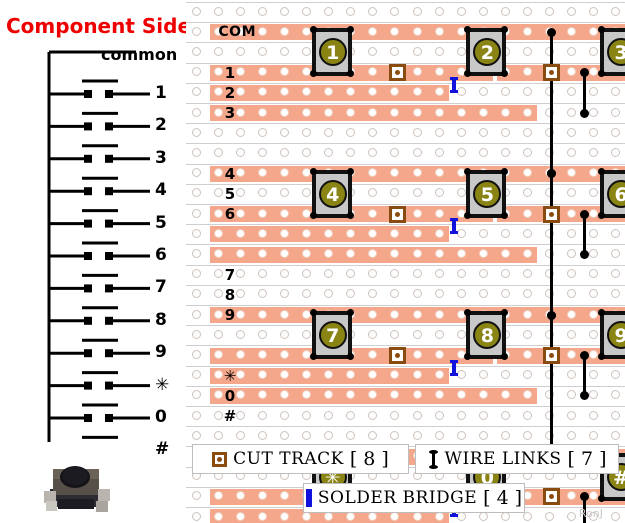  What do you see at coordinates (611, 193) in the screenshot?
I see `switch-module-6: 6` at bounding box center [611, 193].